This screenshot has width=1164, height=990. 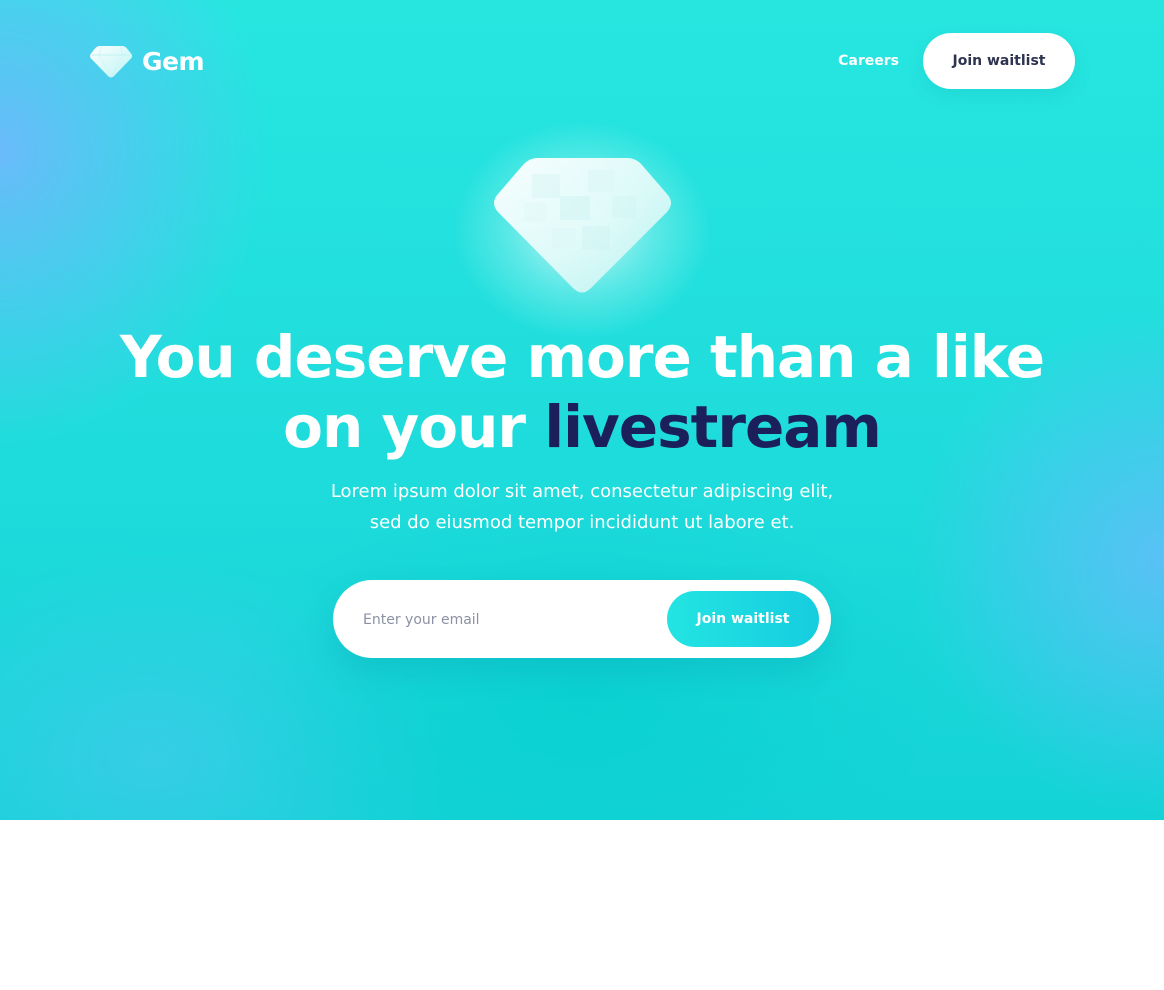 I want to click on waitlist-form: Join waitlist, so click(x=582, y=619).